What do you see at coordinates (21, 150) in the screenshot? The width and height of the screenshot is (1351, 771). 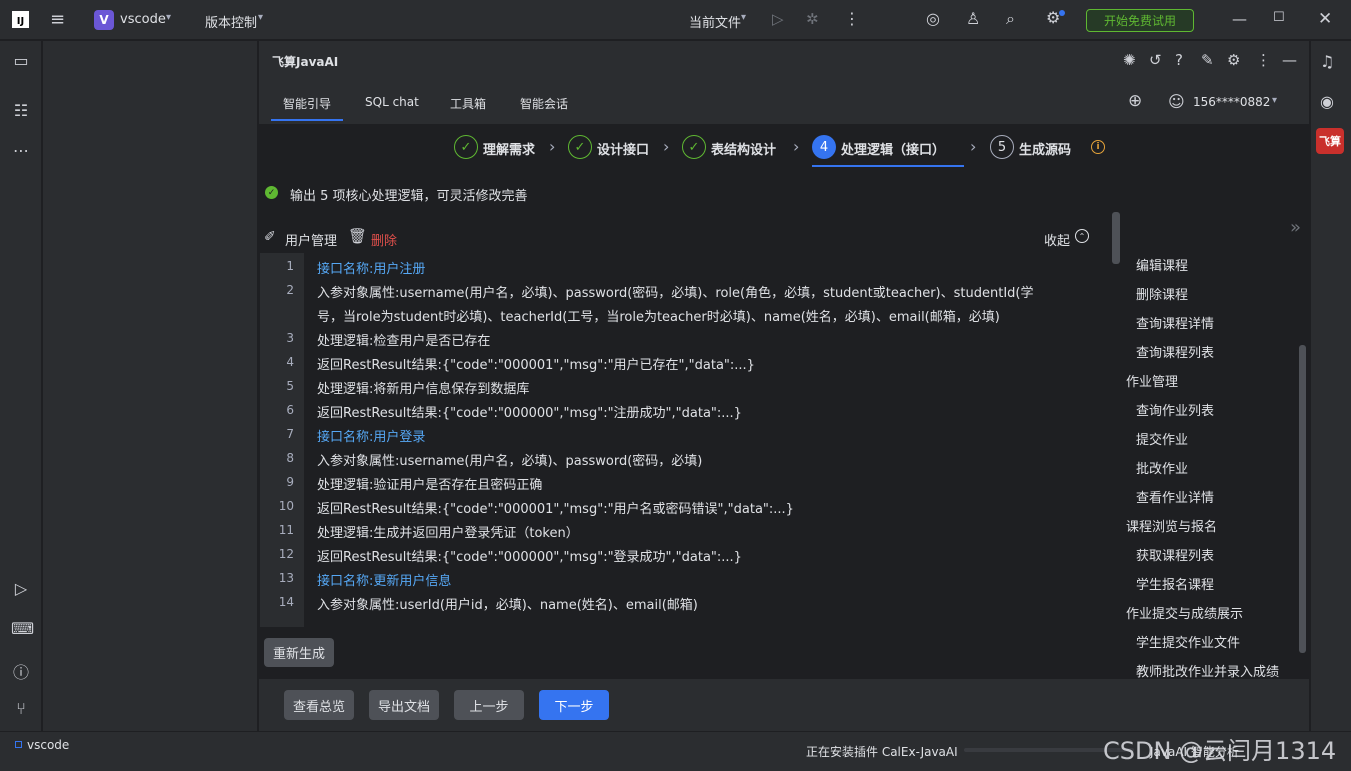 I see `more-tools-icon: ⋯` at bounding box center [21, 150].